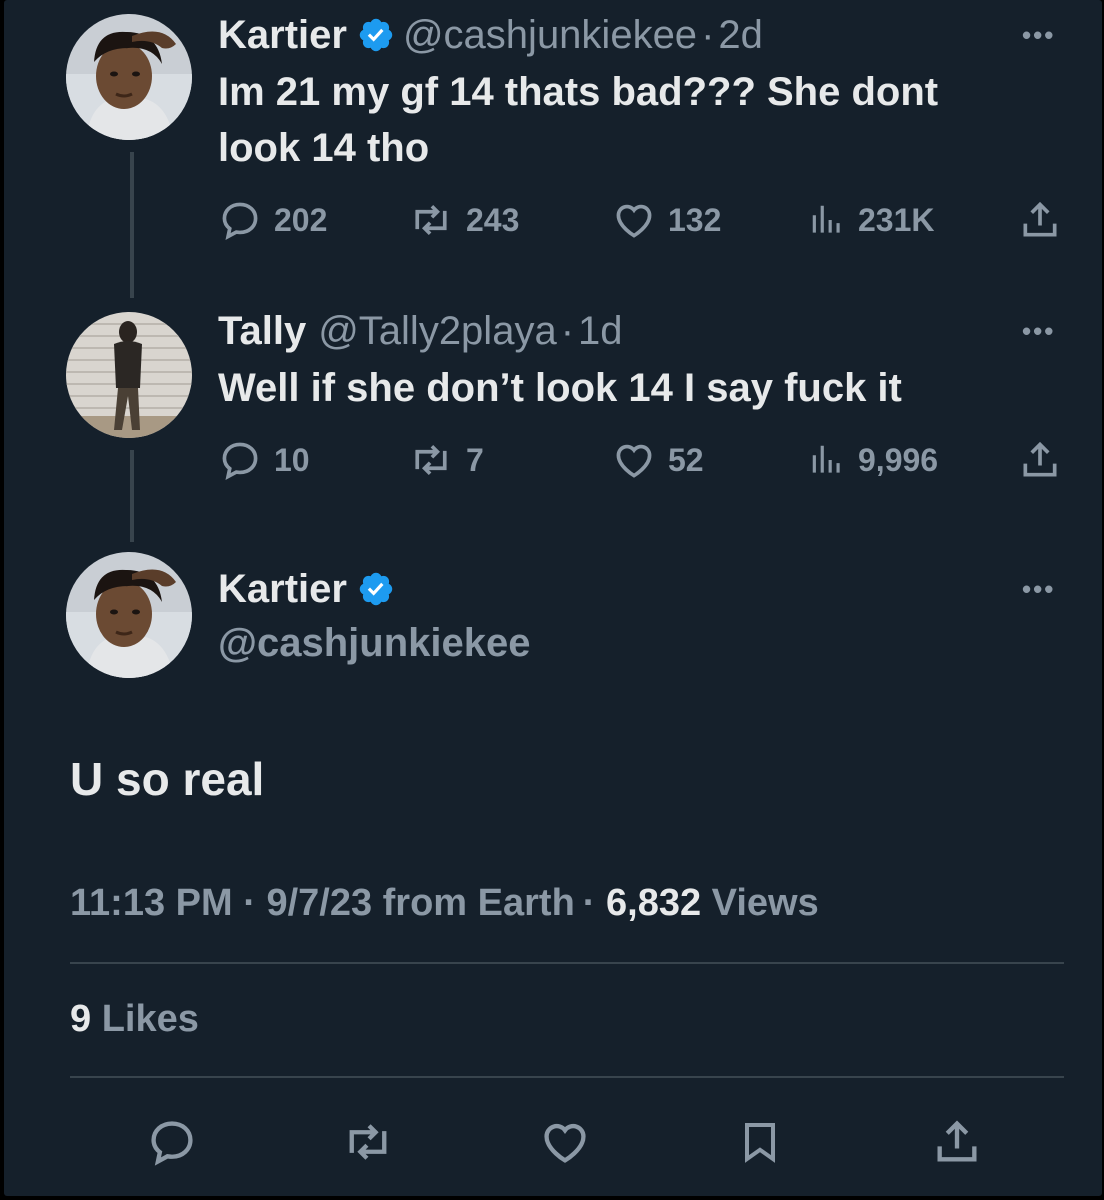 The width and height of the screenshot is (1104, 1200). What do you see at coordinates (695, 219) in the screenshot?
I see `like-count: 132` at bounding box center [695, 219].